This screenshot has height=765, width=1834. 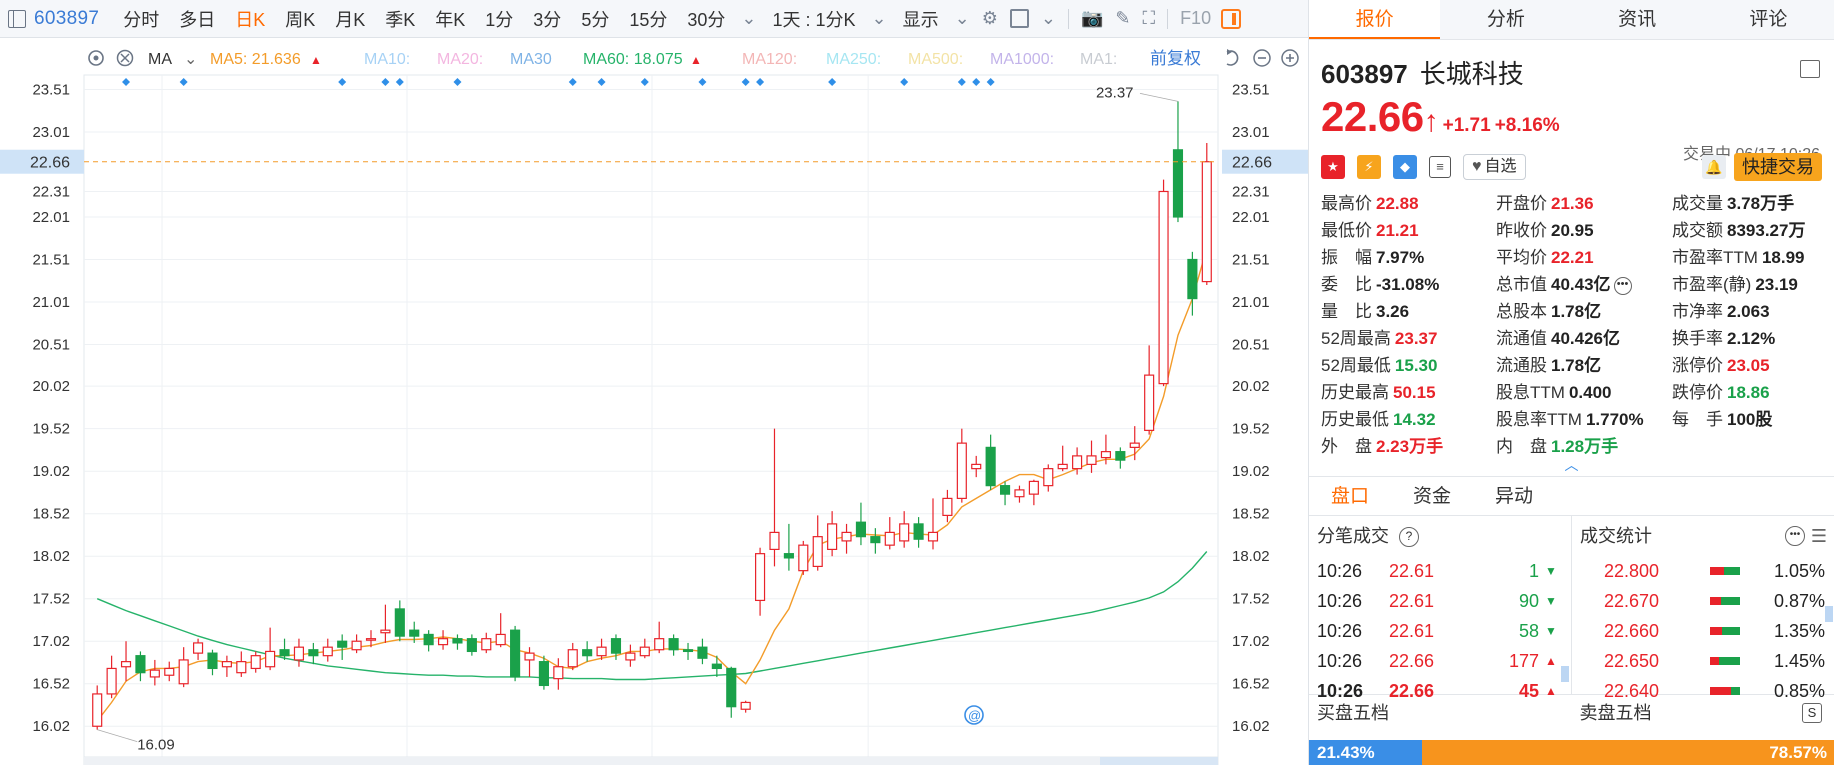 What do you see at coordinates (1175, 58) in the screenshot?
I see `adjust-toggle: 前复权` at bounding box center [1175, 58].